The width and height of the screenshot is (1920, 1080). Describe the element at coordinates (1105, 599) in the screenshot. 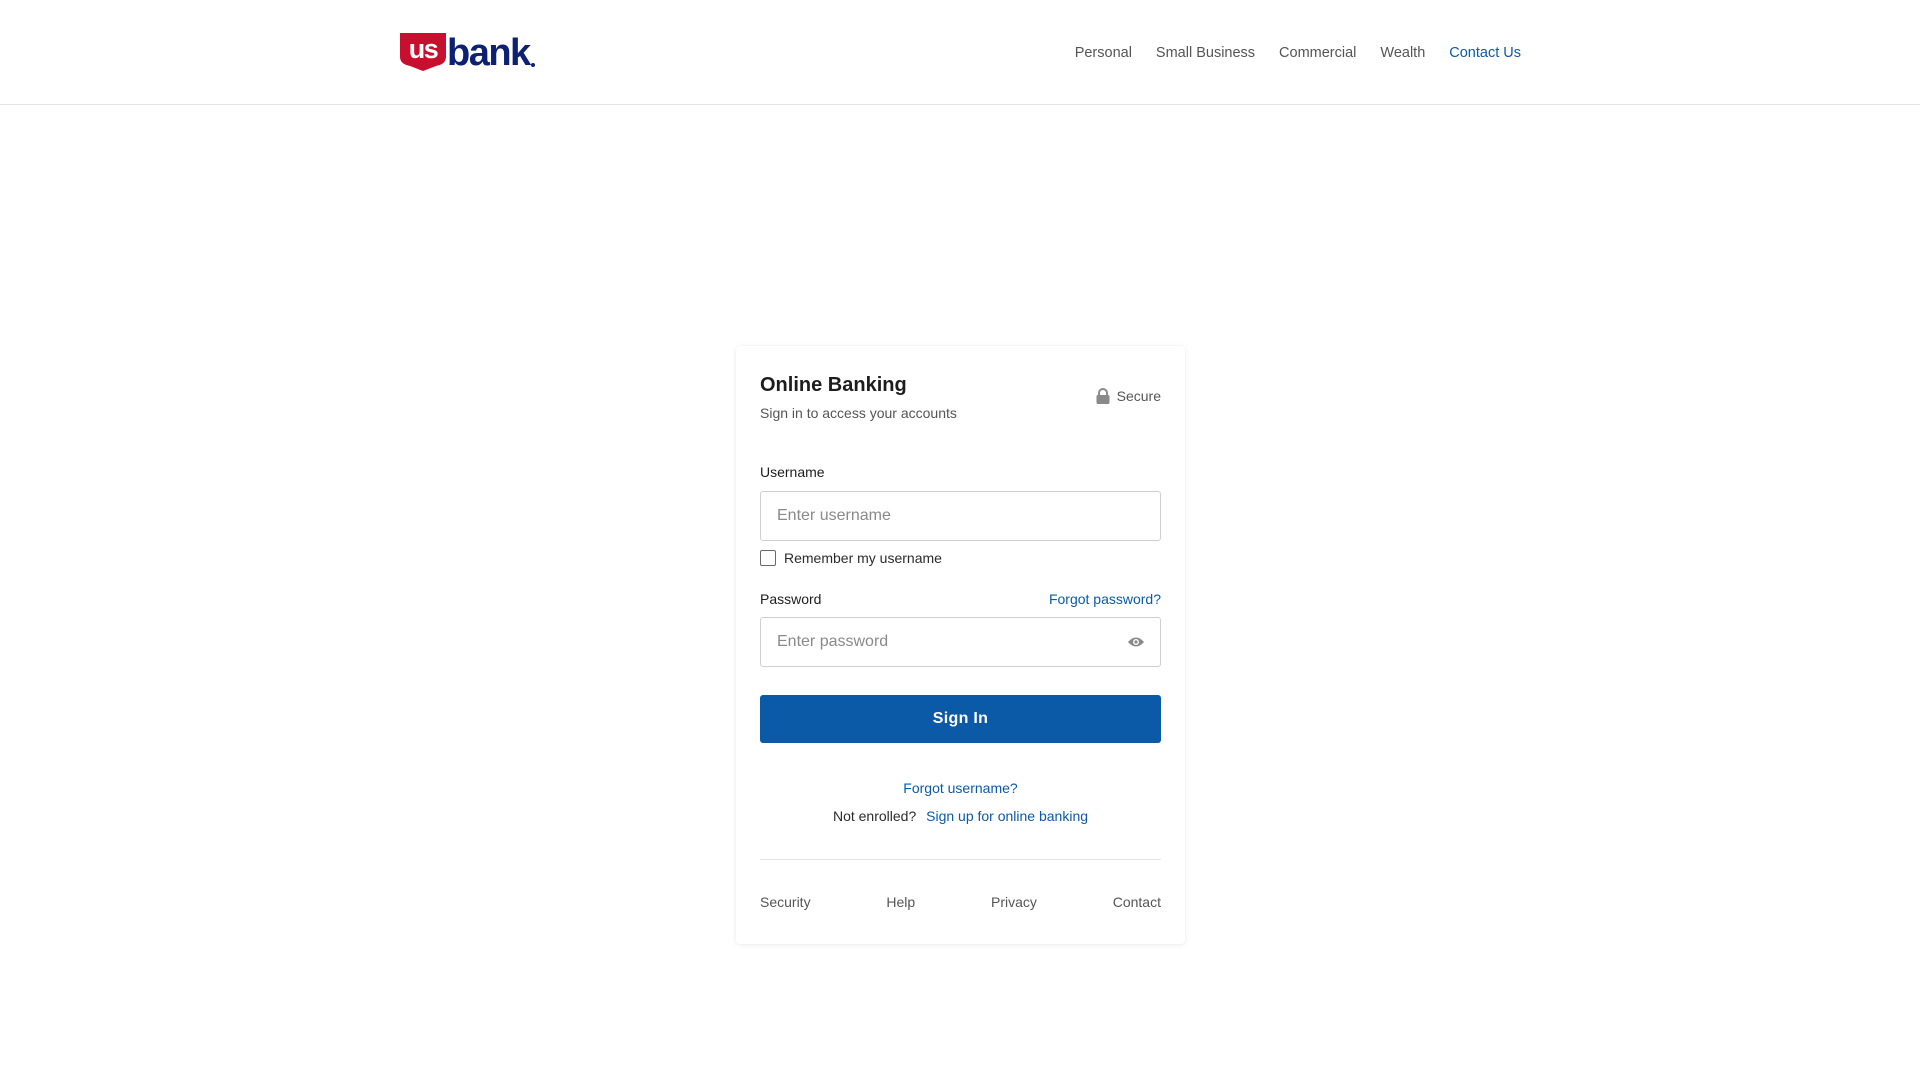

I see `forgot-password-link: Forgot password?` at that location.